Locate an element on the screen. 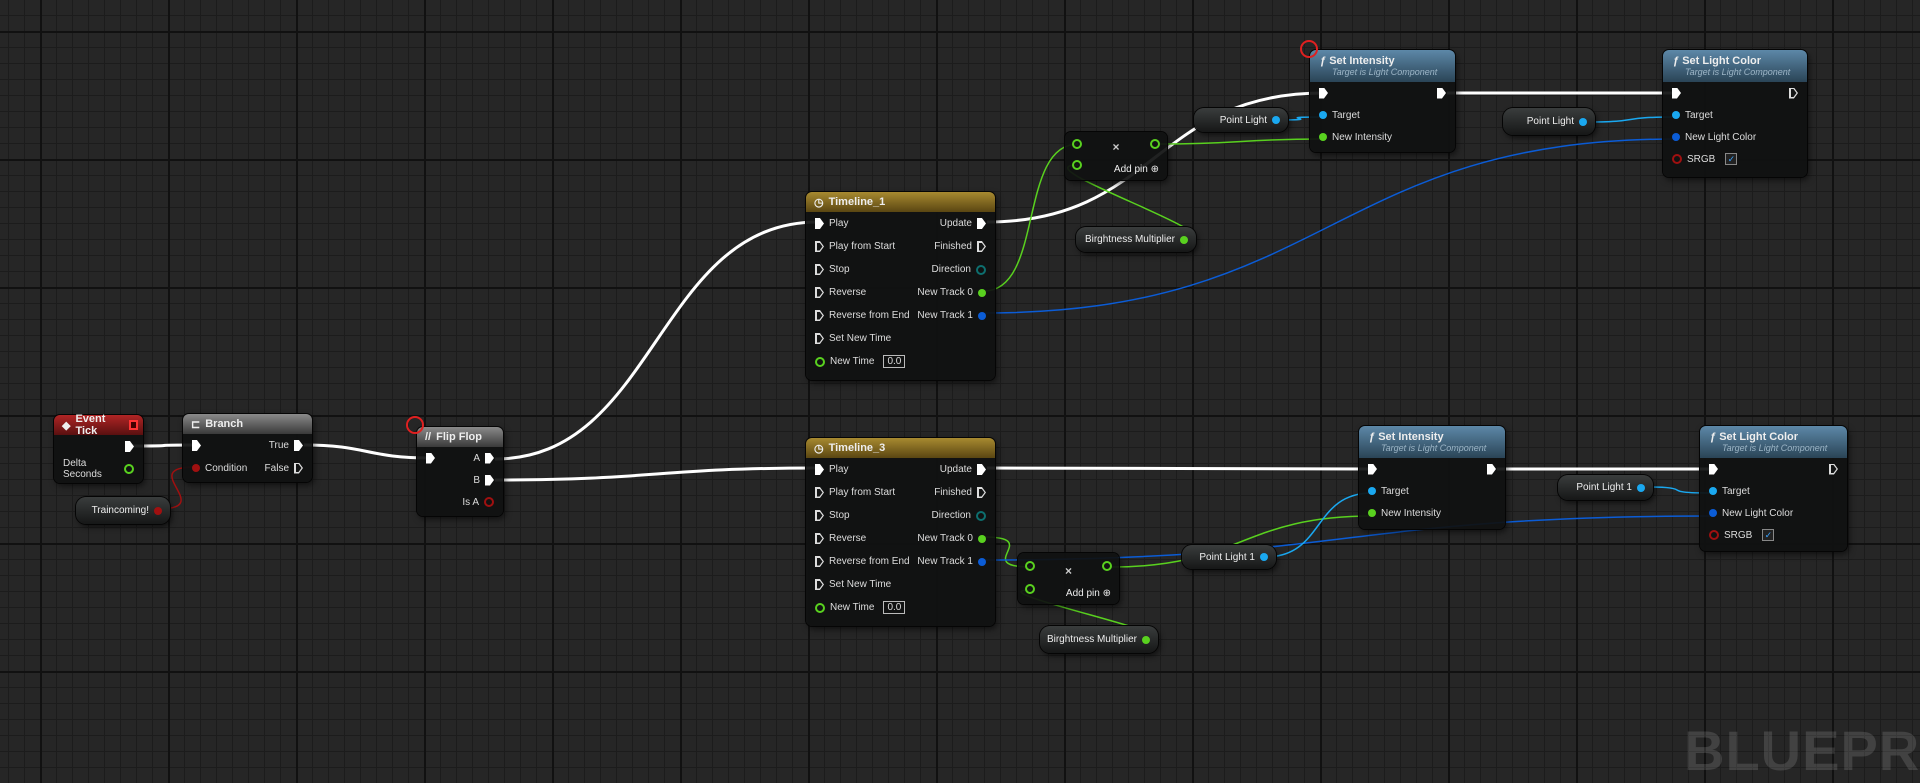 This screenshot has height=783, width=1920. add-node-bottom: × Add pin ⊕ is located at coordinates (1068, 578).